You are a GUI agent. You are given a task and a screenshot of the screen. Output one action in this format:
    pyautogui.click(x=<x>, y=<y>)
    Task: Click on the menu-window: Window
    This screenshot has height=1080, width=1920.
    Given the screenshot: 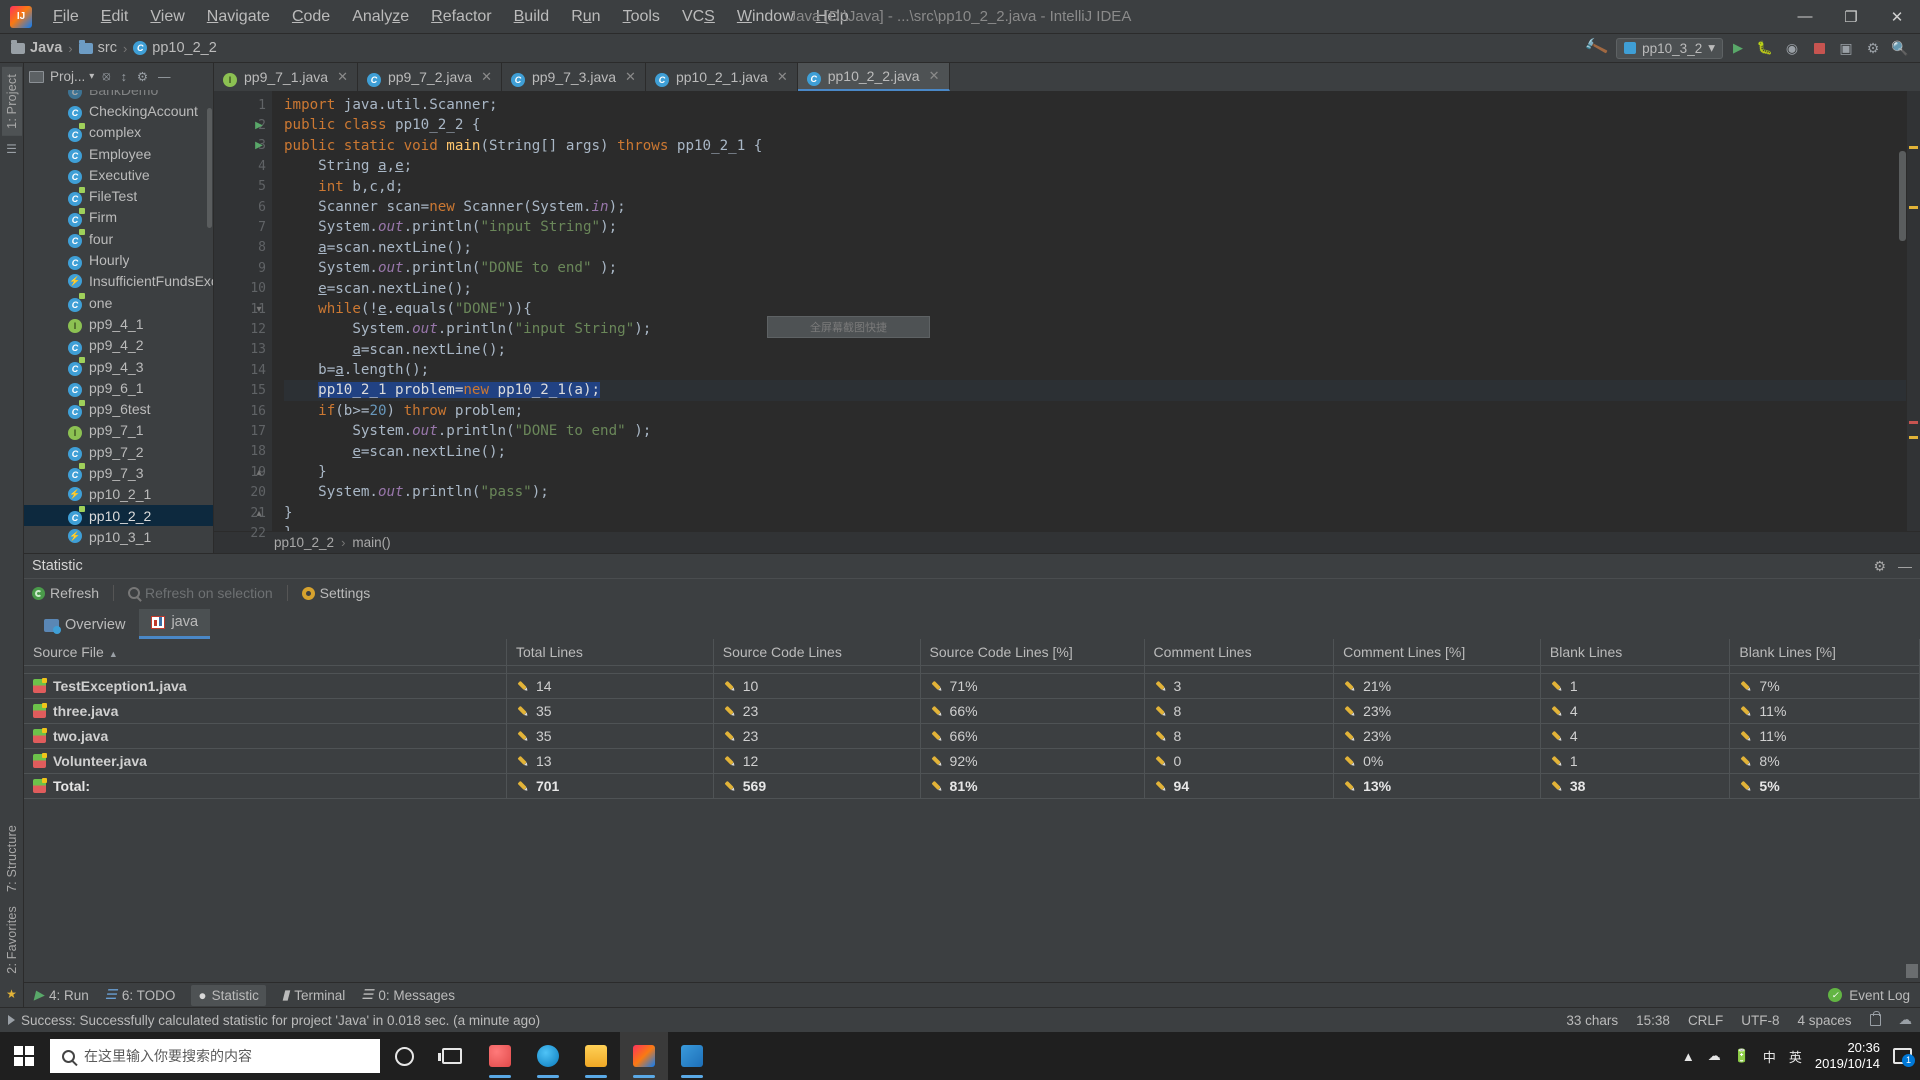 What is the action you would take?
    pyautogui.click(x=765, y=17)
    